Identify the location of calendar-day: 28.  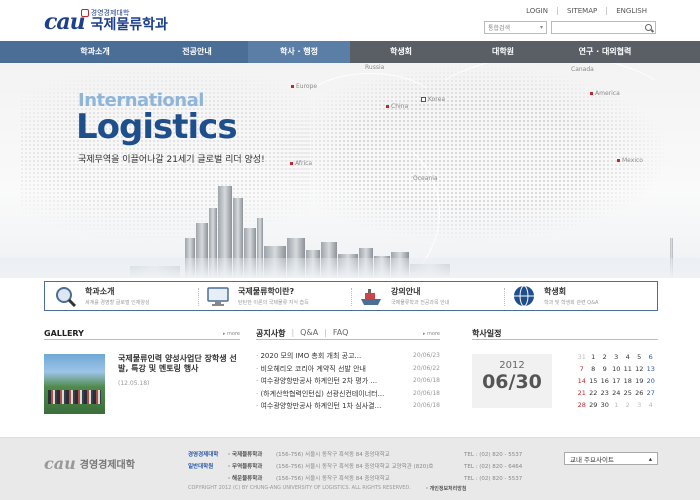
(582, 406).